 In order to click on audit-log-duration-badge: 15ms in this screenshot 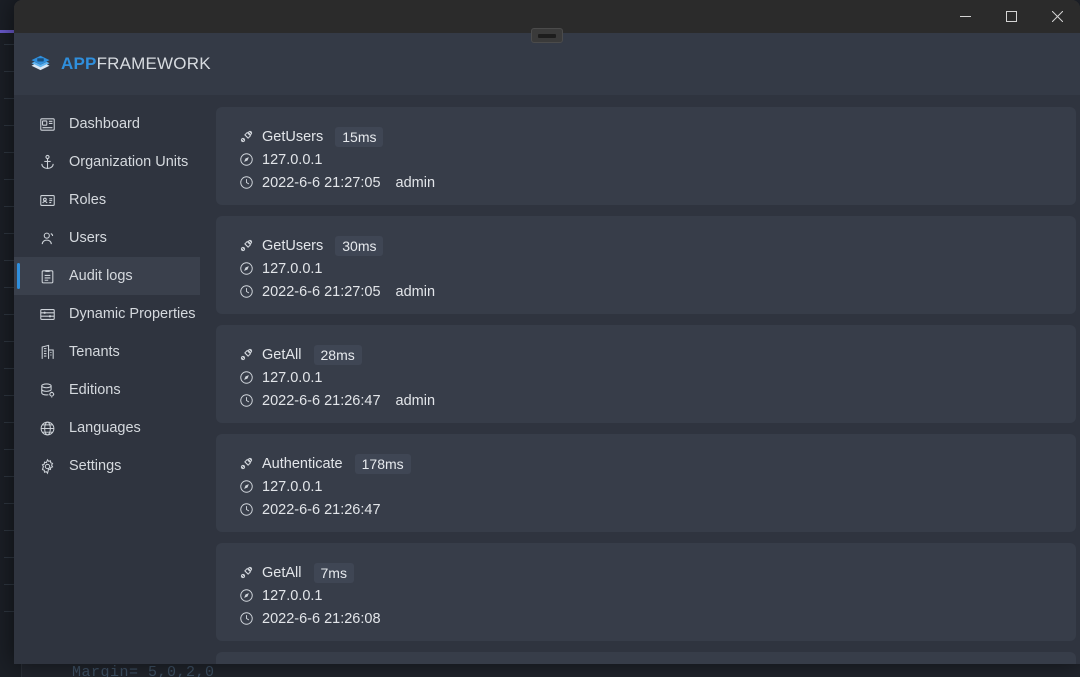, I will do `click(359, 136)`.